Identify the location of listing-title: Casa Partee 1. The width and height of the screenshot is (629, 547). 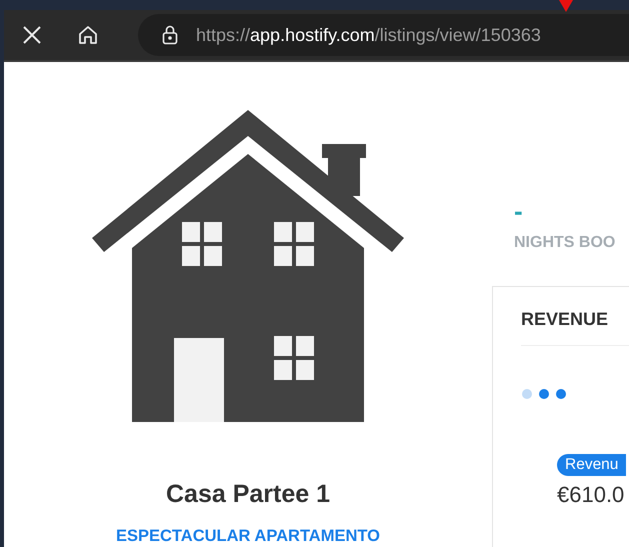
(248, 494).